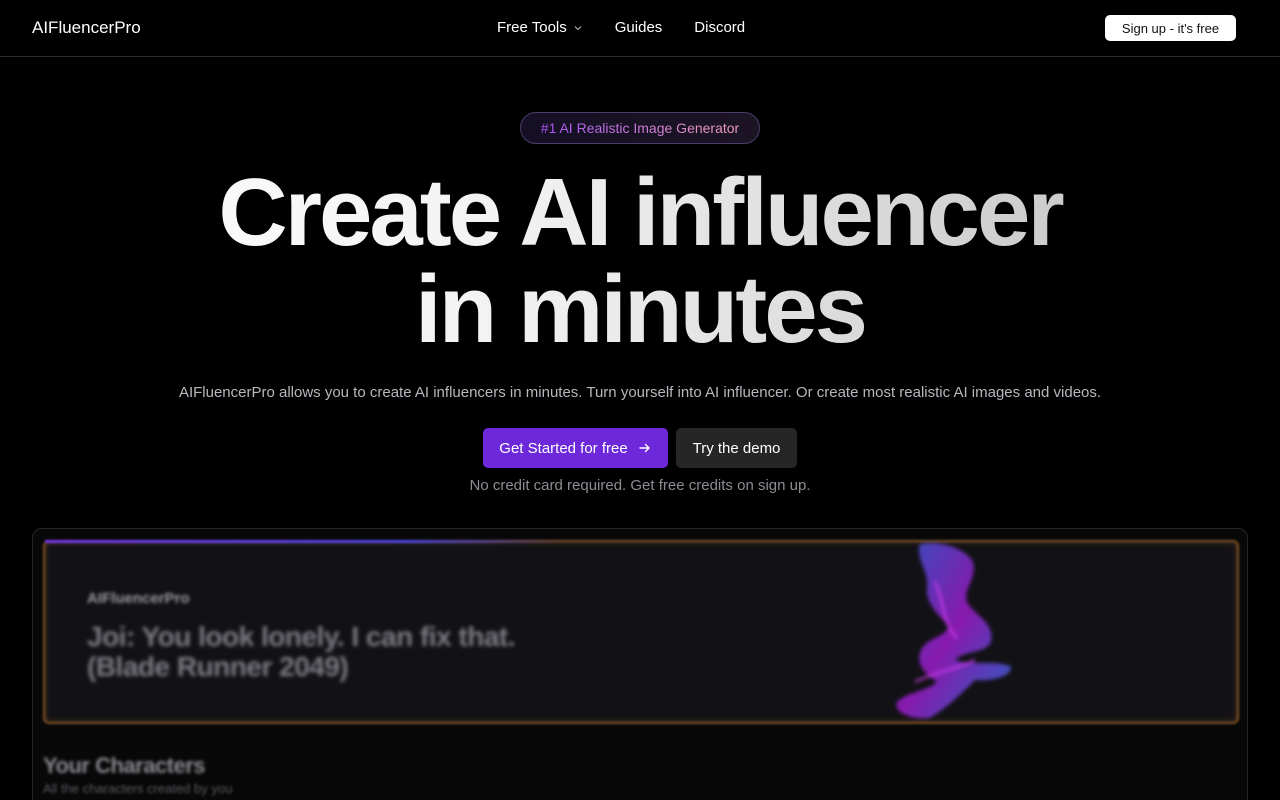 The height and width of the screenshot is (800, 1280). Describe the element at coordinates (301, 636) in the screenshot. I see `banner-title-line-1: Joi: You look lonely. I can fix that.` at that location.